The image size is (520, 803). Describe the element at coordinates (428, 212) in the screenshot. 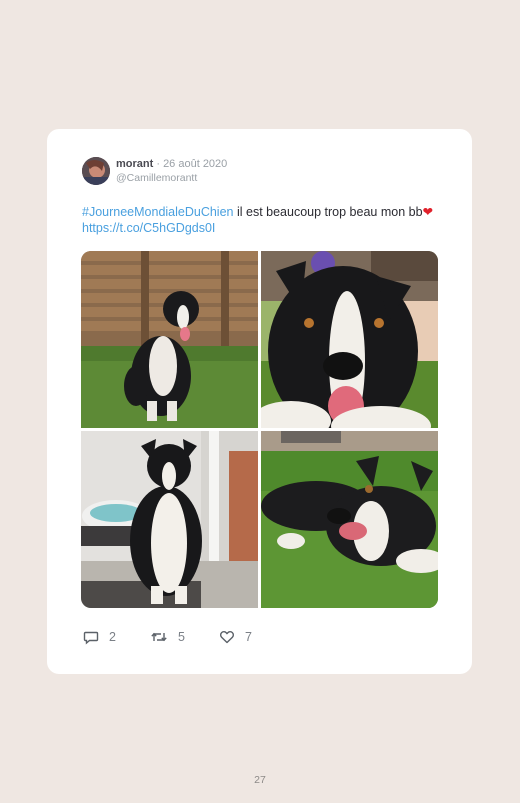

I see `heart-emoji: ❤` at that location.